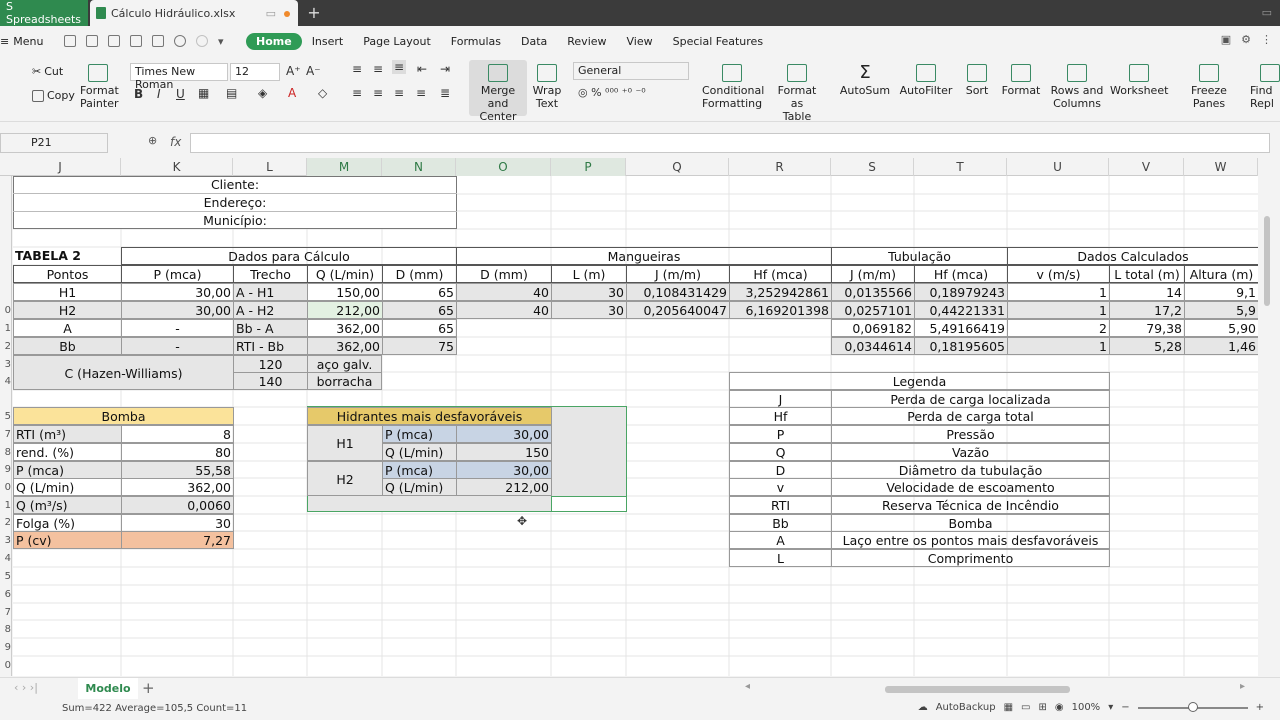  I want to click on hidrante-param: P (mca), so click(419, 434).